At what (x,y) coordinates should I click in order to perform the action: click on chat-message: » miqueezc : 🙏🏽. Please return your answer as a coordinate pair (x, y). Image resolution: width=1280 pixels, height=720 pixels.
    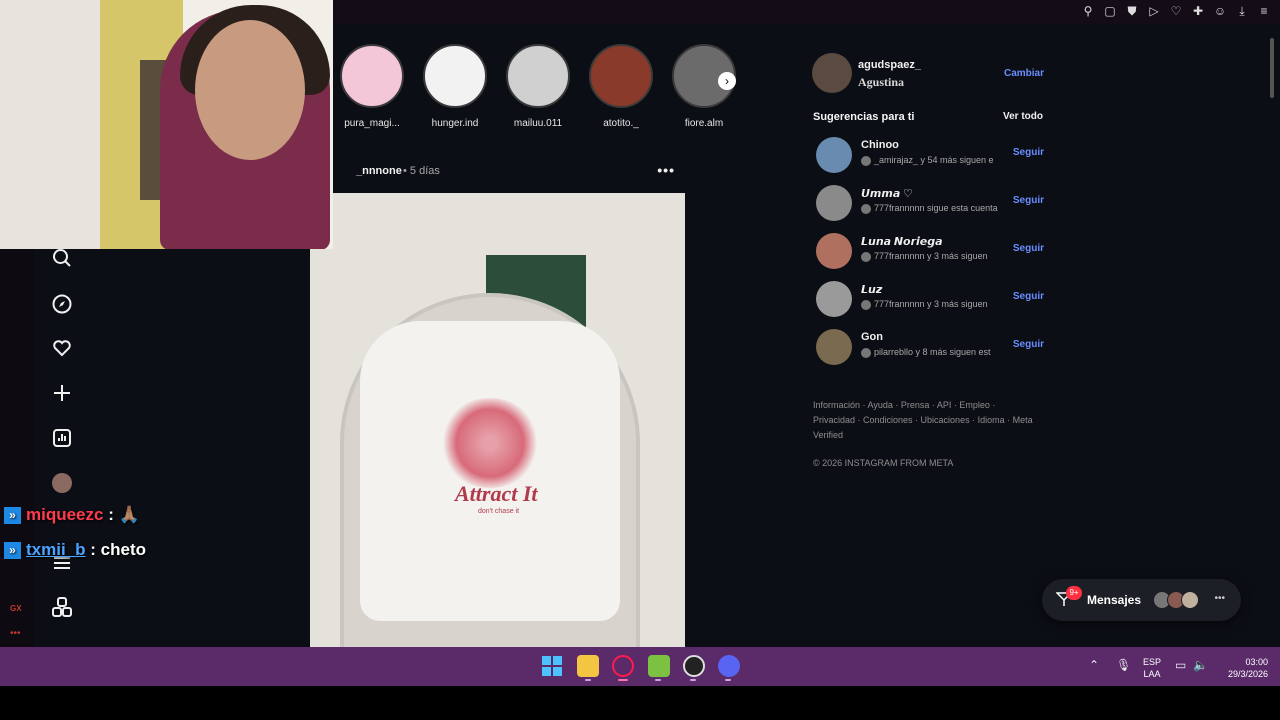
    Looking at the image, I should click on (72, 515).